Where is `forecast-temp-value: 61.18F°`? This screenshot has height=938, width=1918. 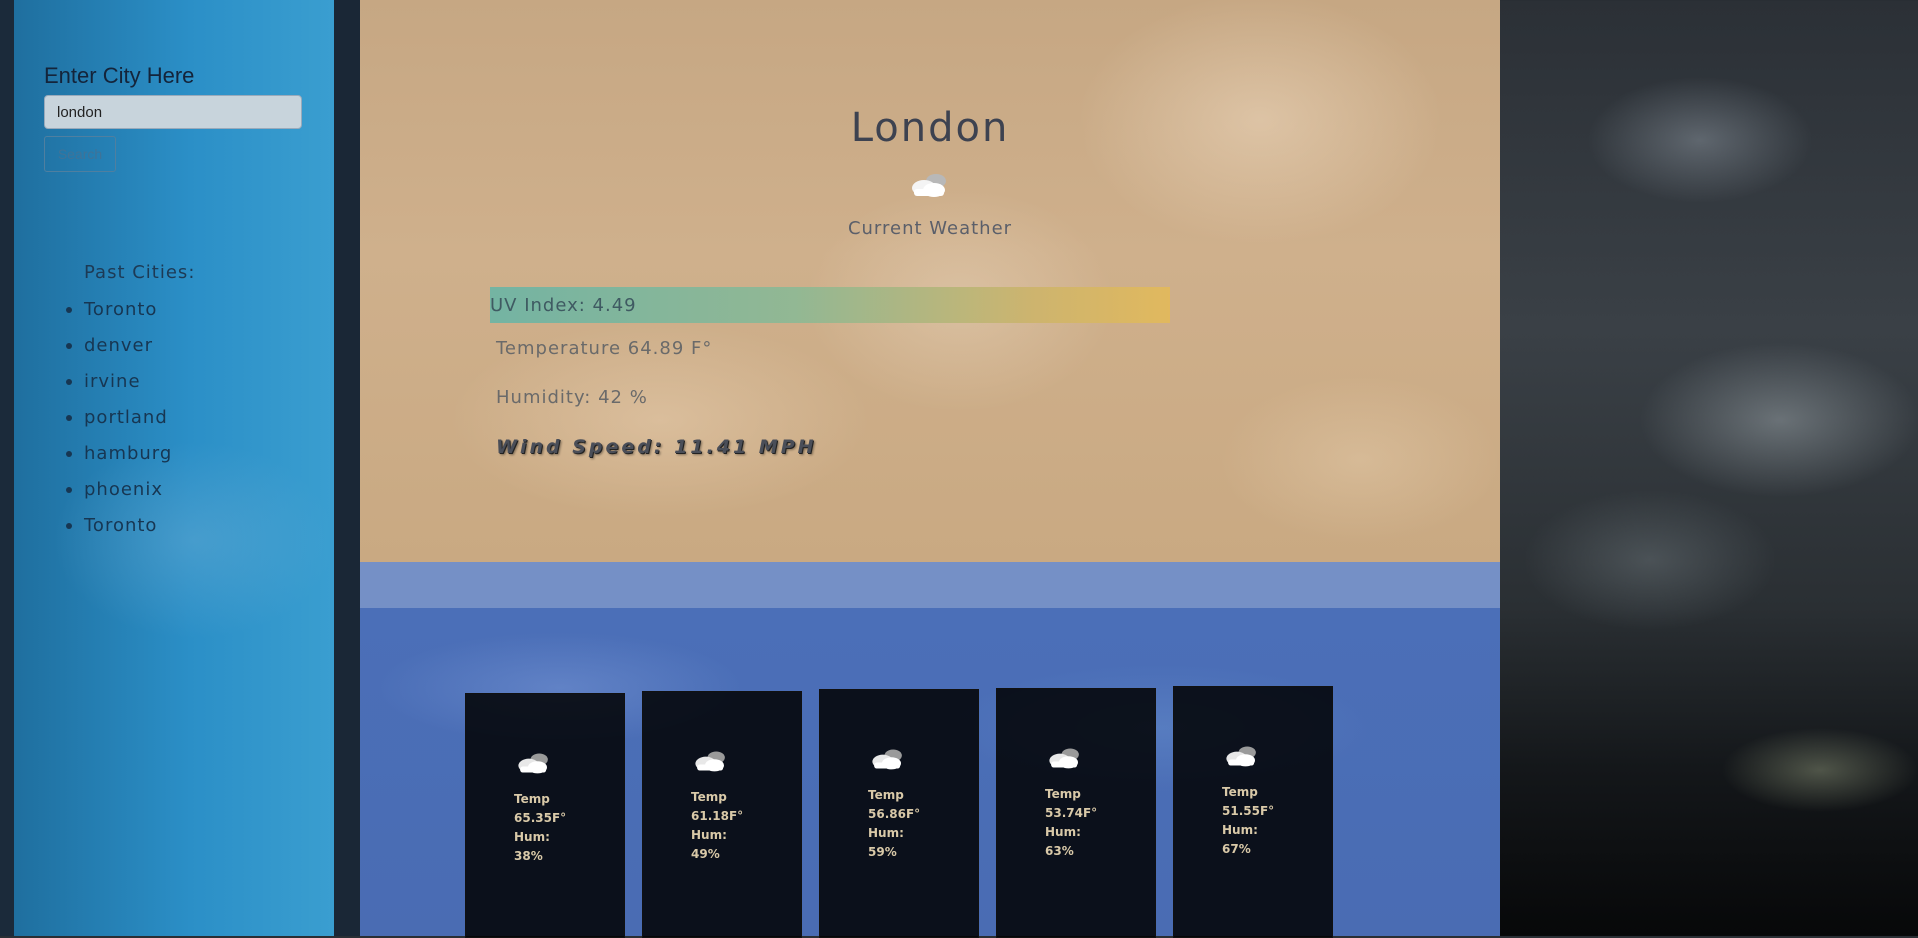 forecast-temp-value: 61.18F° is located at coordinates (717, 816).